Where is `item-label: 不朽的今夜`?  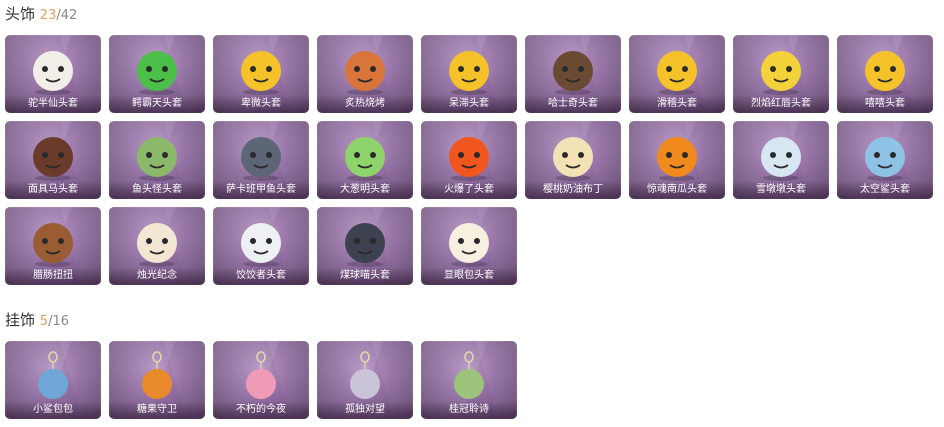 item-label: 不朽的今夜 is located at coordinates (261, 410).